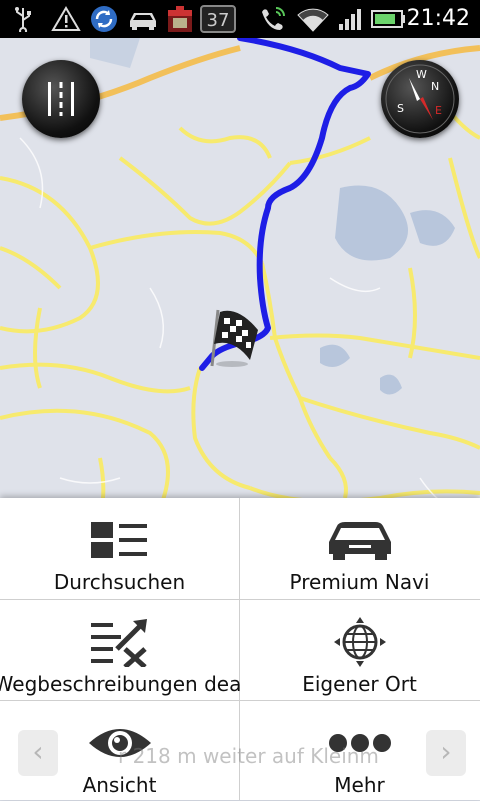 This screenshot has width=480, height=801. What do you see at coordinates (400, 108) in the screenshot?
I see `compass-letter: S` at bounding box center [400, 108].